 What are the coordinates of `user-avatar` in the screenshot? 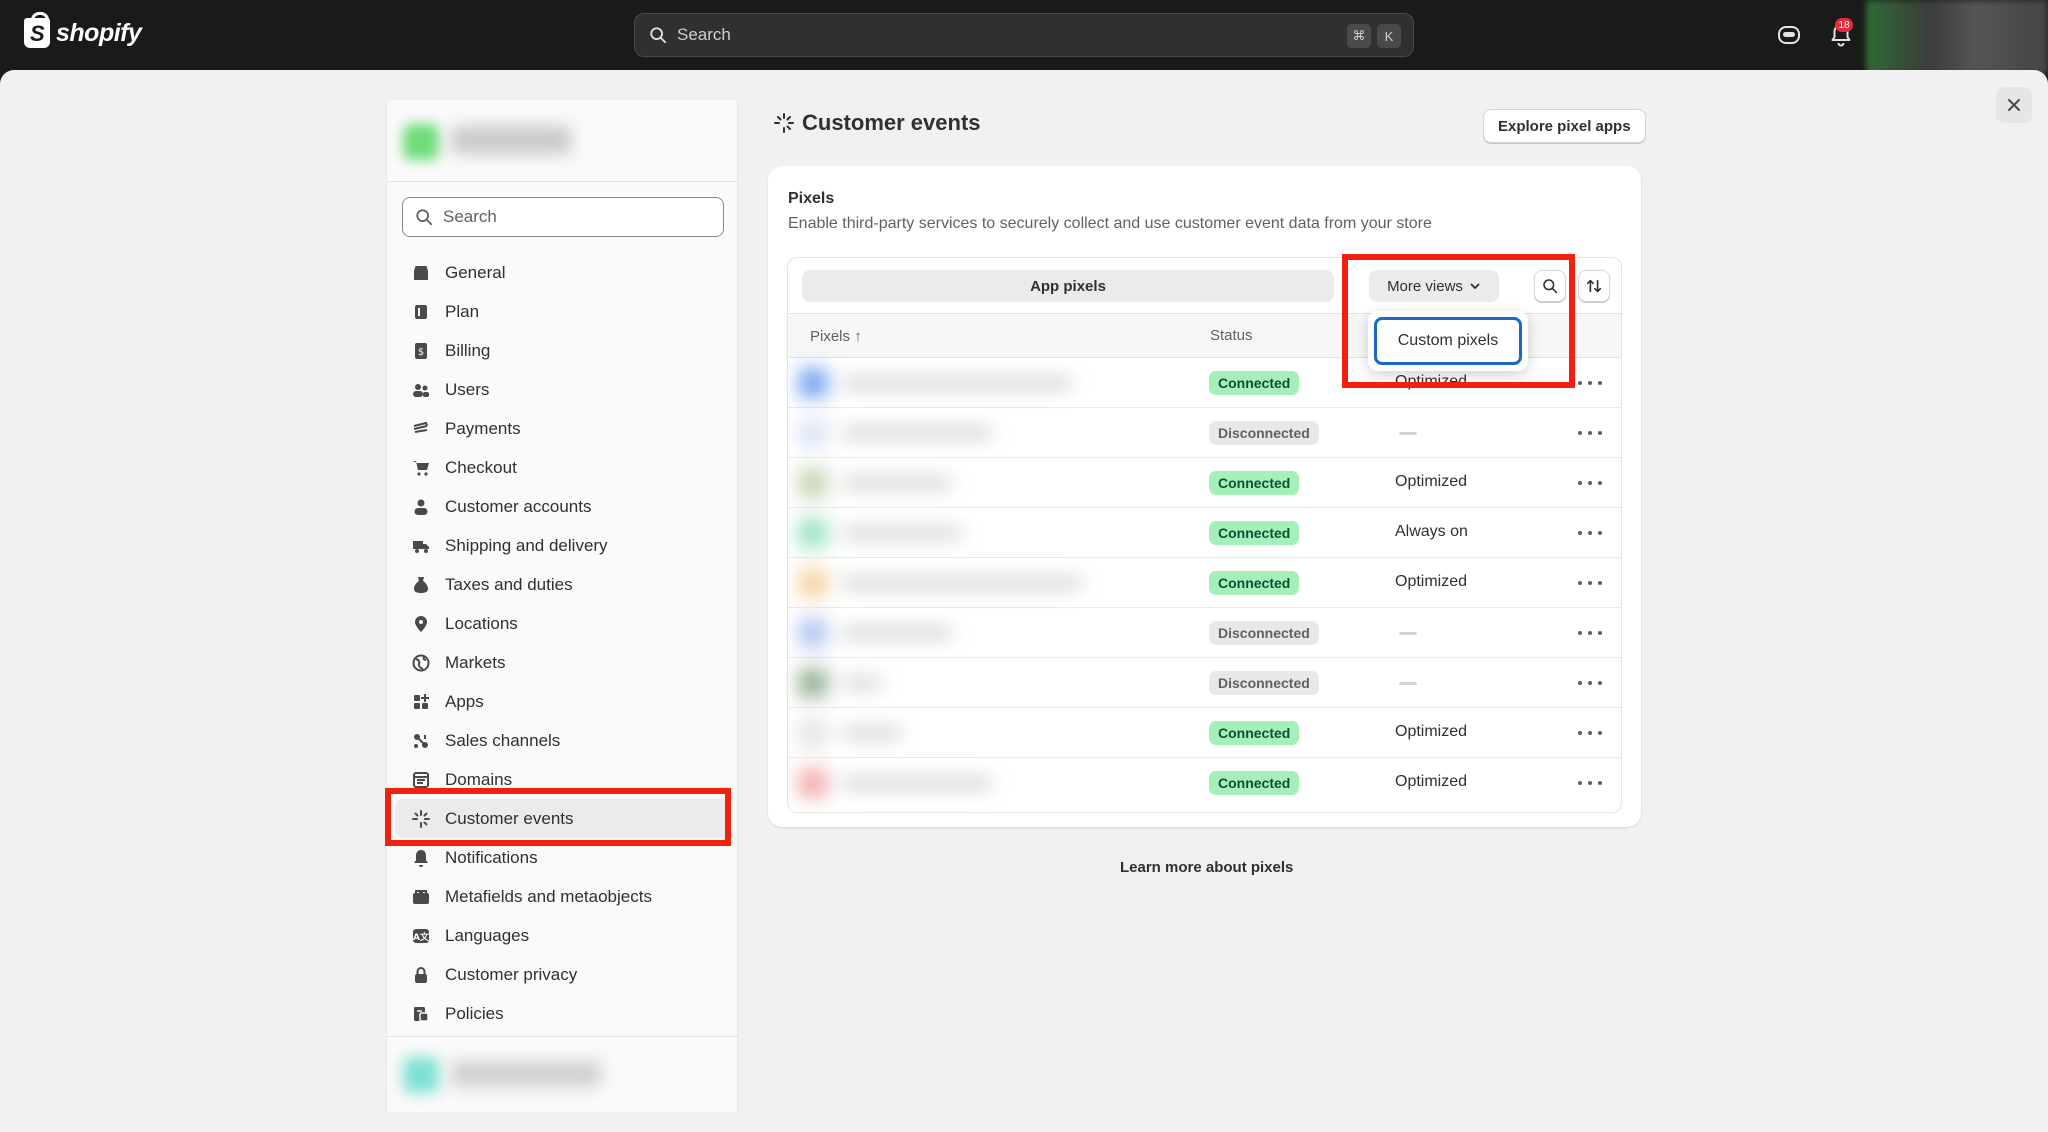 It's located at (421, 1075).